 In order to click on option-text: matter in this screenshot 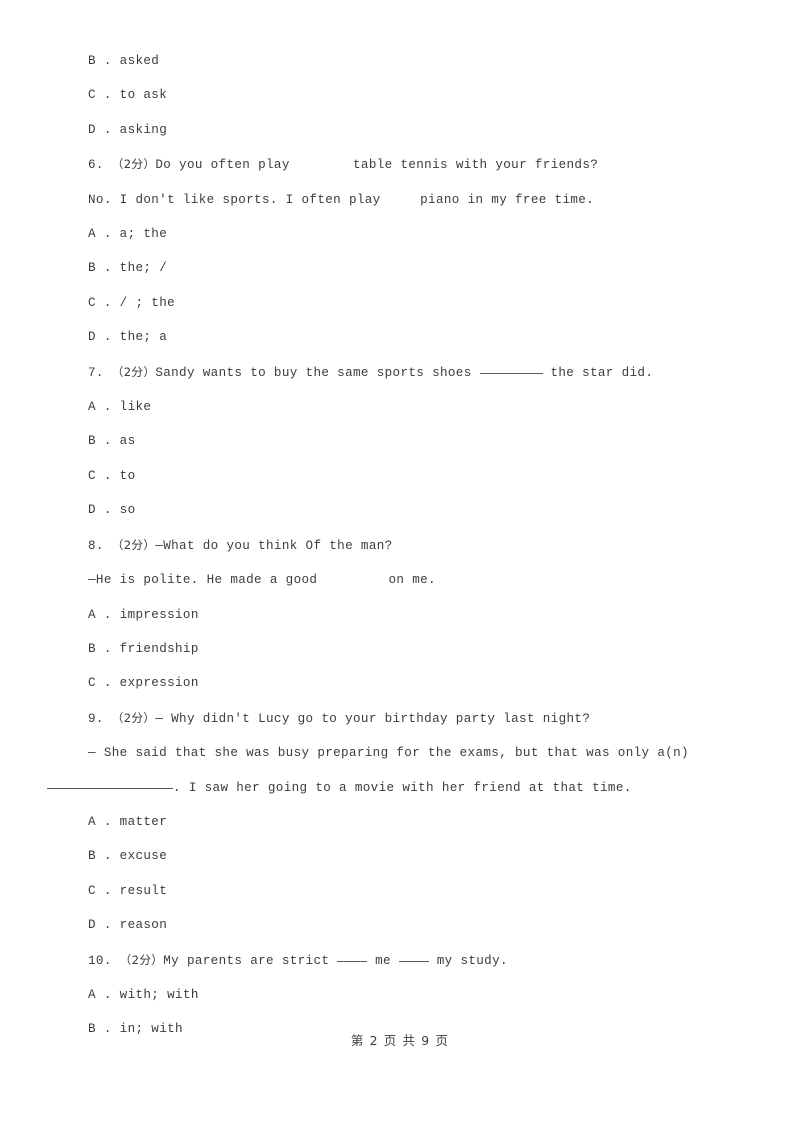, I will do `click(143, 821)`.